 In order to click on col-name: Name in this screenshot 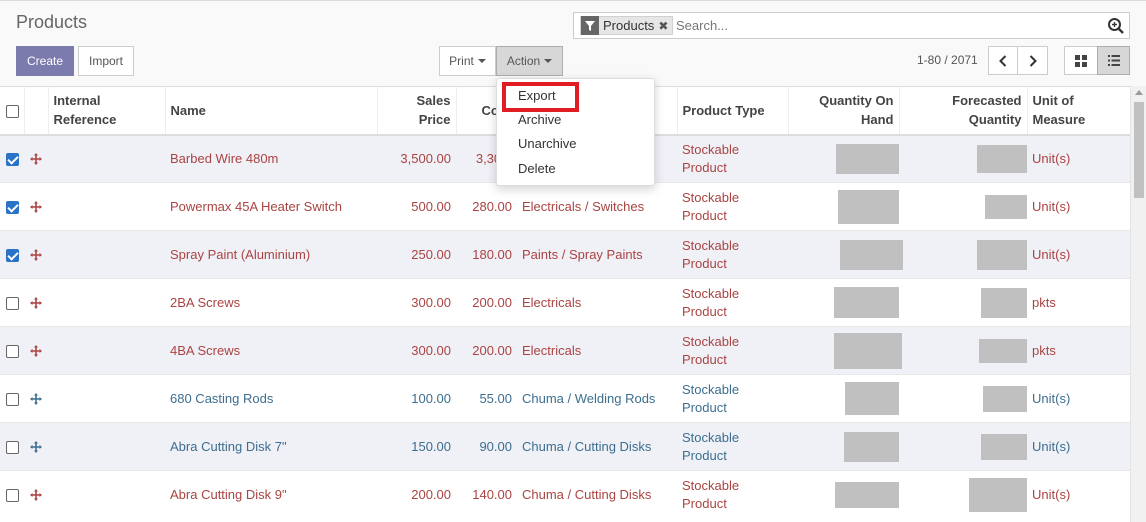, I will do `click(271, 111)`.